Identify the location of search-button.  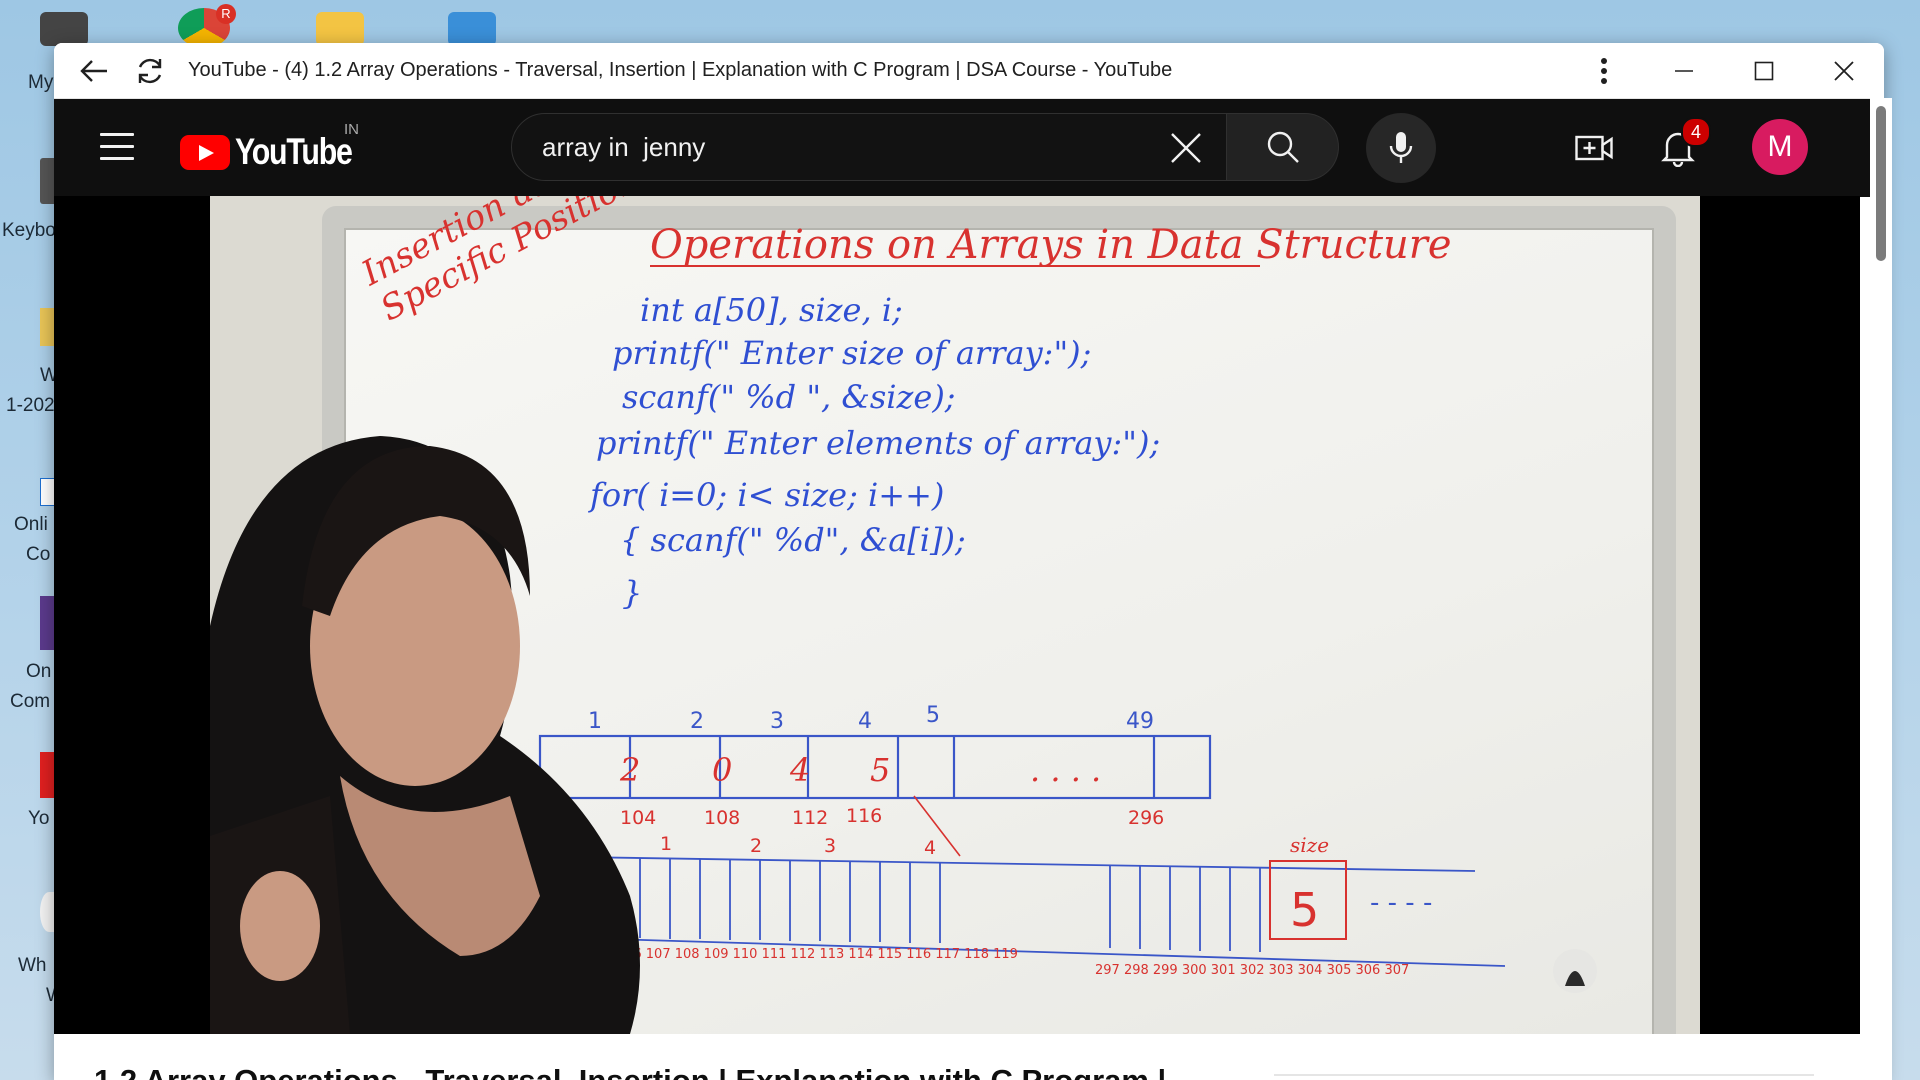
(1283, 147).